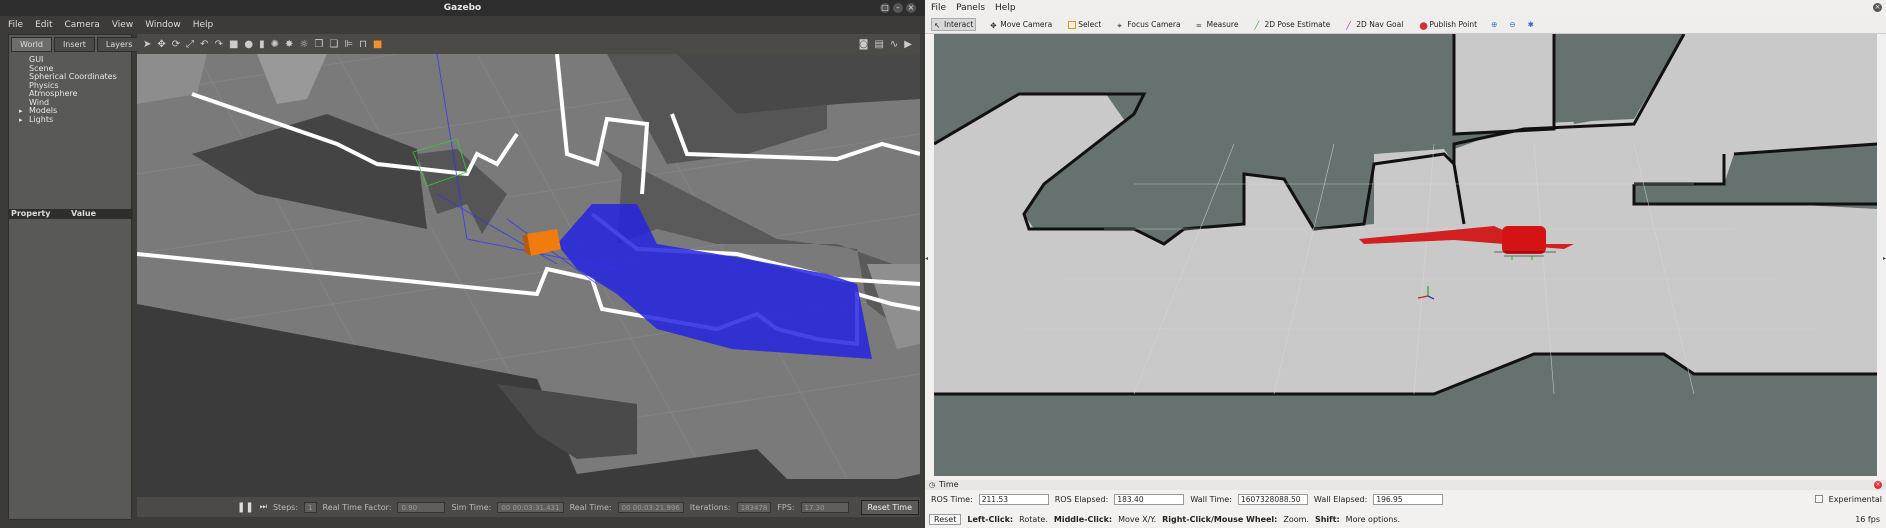 The image size is (1886, 528). I want to click on hint-left-click-text: Rotate., so click(1033, 519).